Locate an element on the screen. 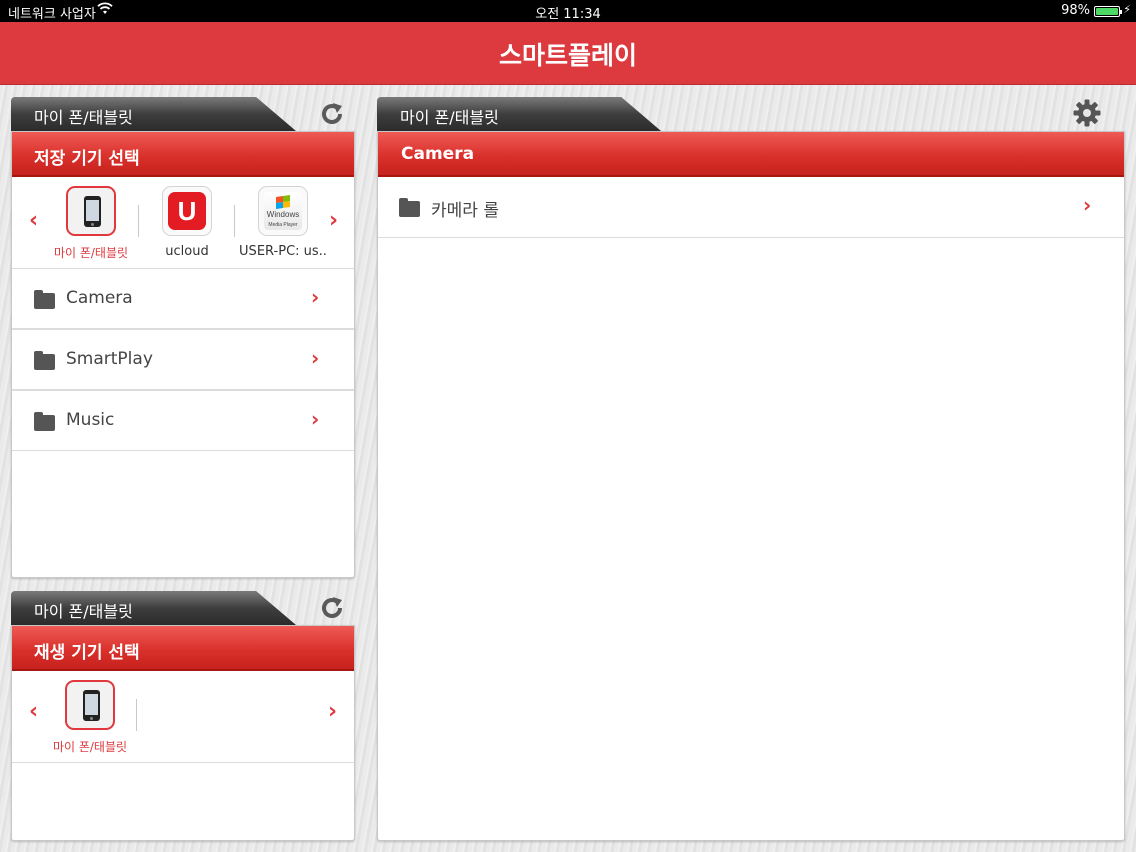 Image resolution: width=1136 pixels, height=852 pixels. playback-device-tab: 마이 폰/태블릿 is located at coordinates (153, 608).